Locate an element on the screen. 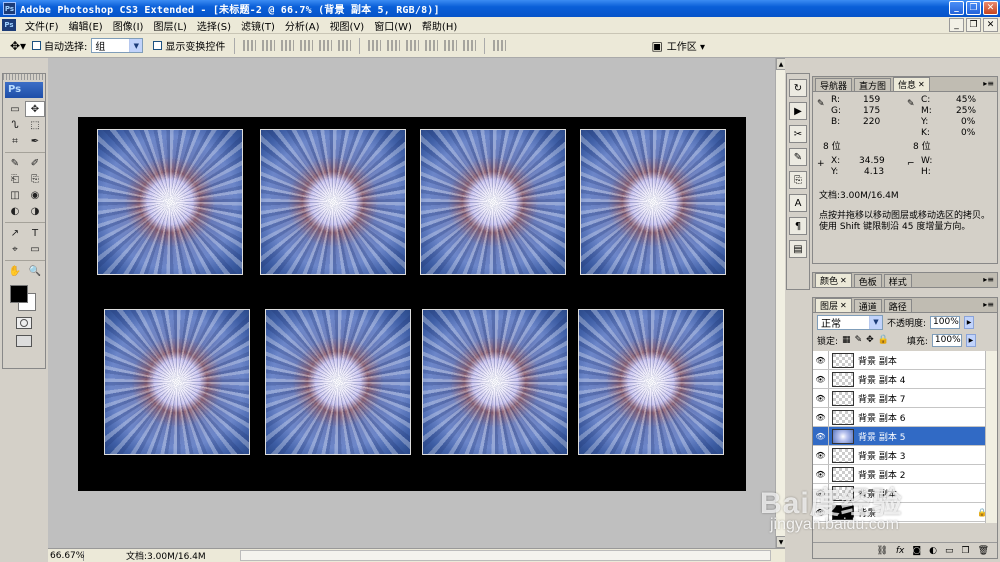 The height and width of the screenshot is (562, 1000). distribute-hcenter-icon is located at coordinates (451, 45).